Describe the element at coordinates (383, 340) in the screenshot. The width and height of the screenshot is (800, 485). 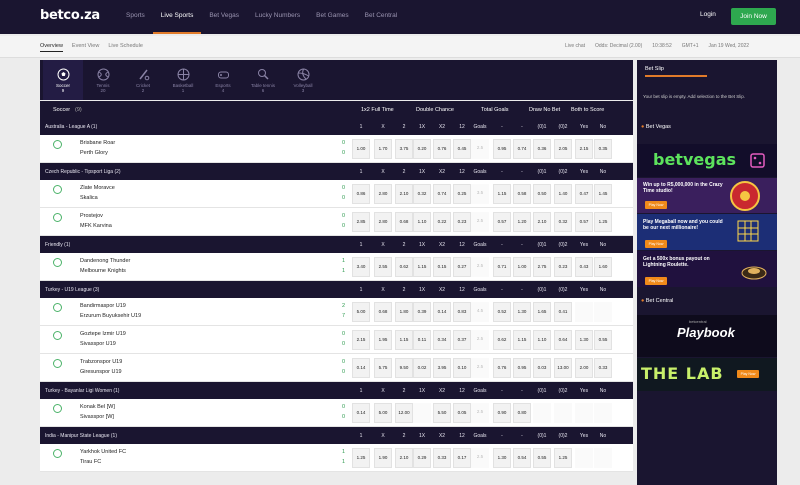
I see `odds-button: 1.95` at that location.